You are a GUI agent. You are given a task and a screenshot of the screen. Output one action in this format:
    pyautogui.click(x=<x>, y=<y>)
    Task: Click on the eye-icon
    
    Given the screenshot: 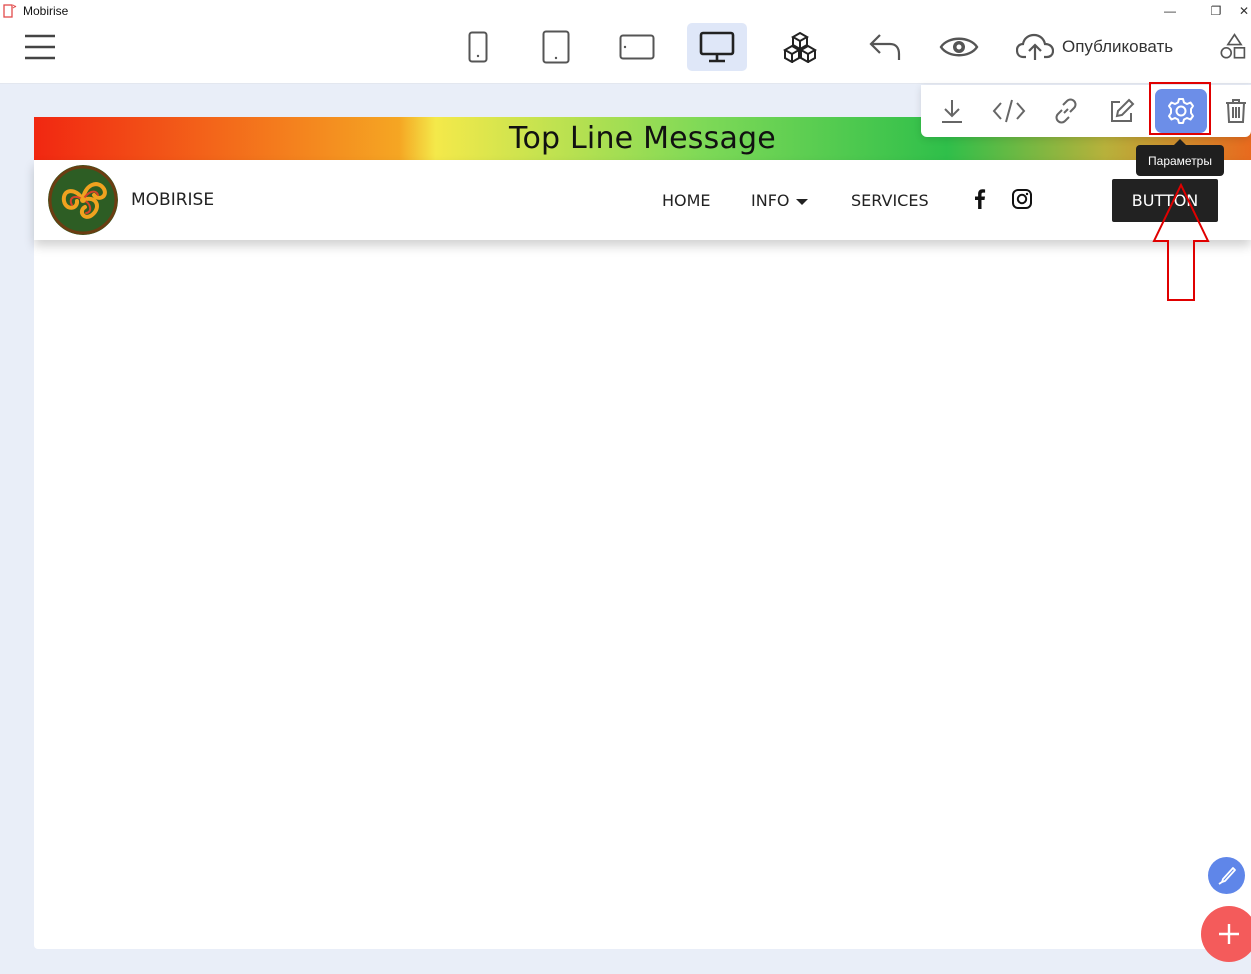 What is the action you would take?
    pyautogui.click(x=959, y=47)
    